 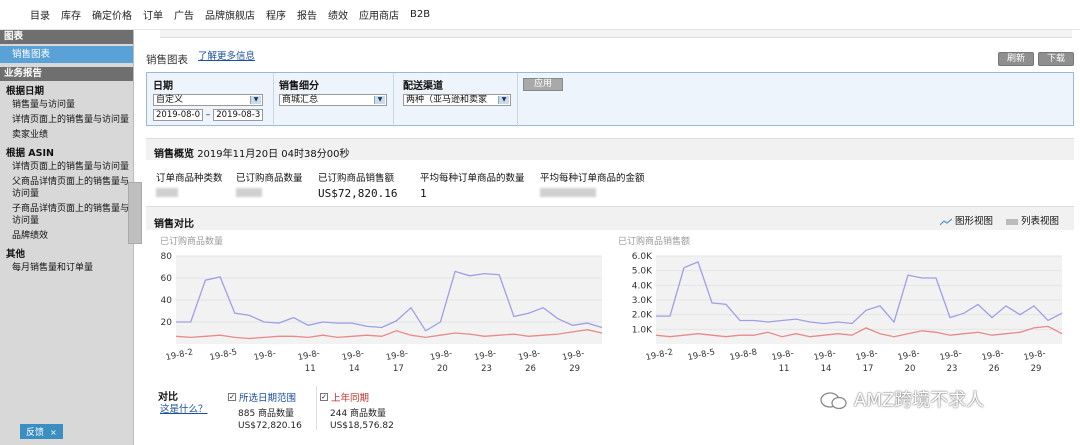 I want to click on date-filter: 日期 自定义 ▼ 2019-08-0 – 2019-08-3, so click(x=208, y=99).